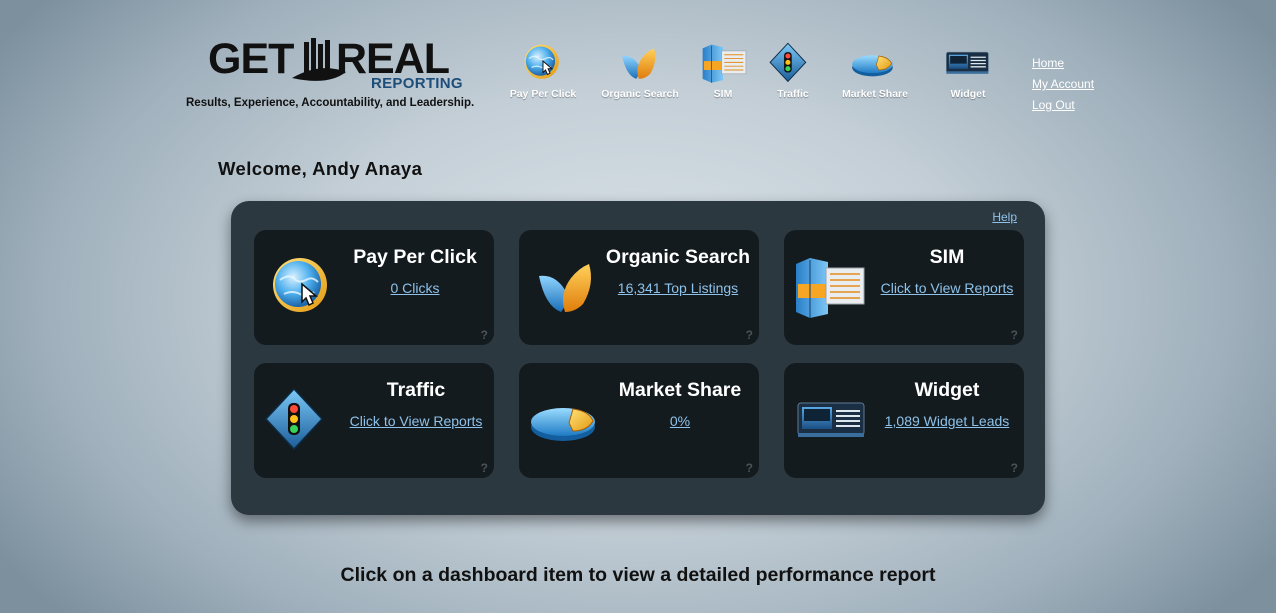 Image resolution: width=1276 pixels, height=613 pixels. I want to click on my-account-link: My Account, so click(1063, 84).